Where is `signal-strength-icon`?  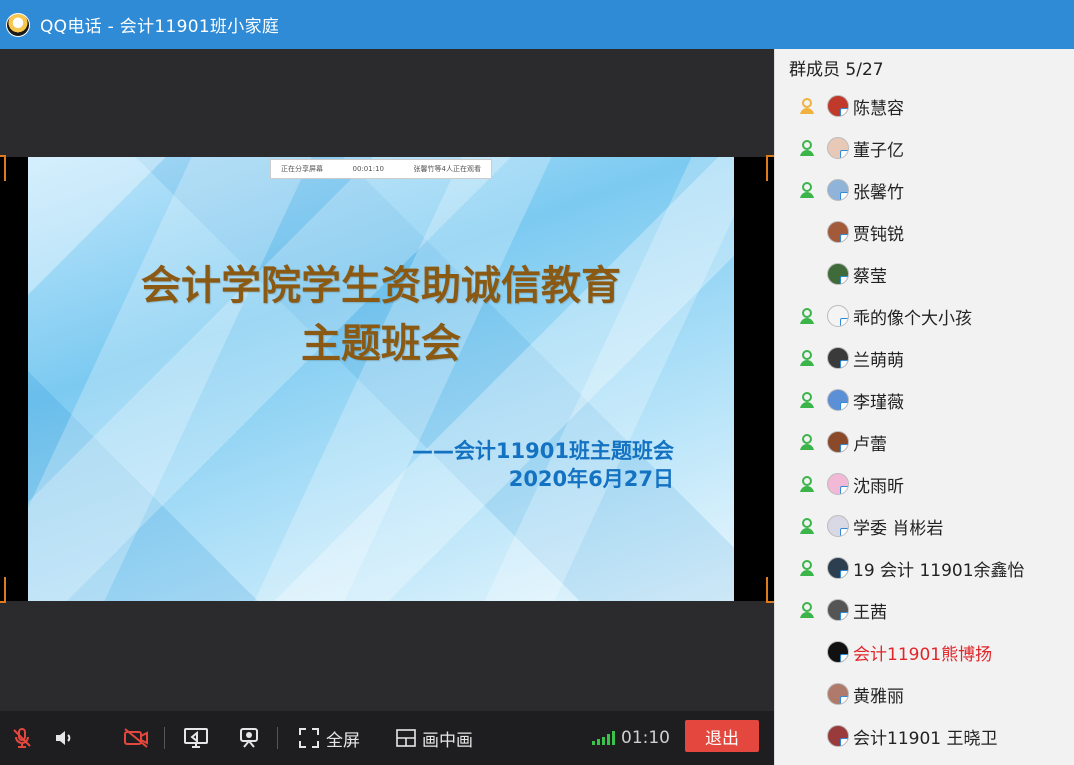 signal-strength-icon is located at coordinates (603, 738).